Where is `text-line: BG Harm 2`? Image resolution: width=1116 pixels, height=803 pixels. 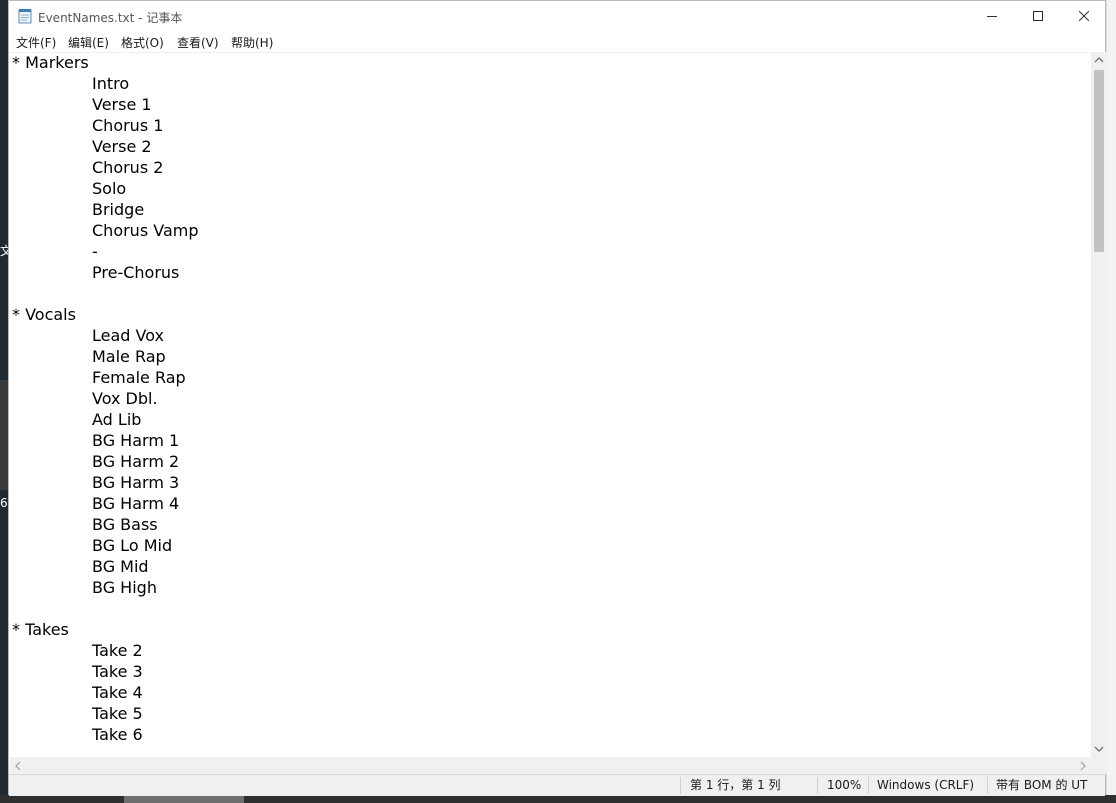 text-line: BG Harm 2 is located at coordinates (136, 461).